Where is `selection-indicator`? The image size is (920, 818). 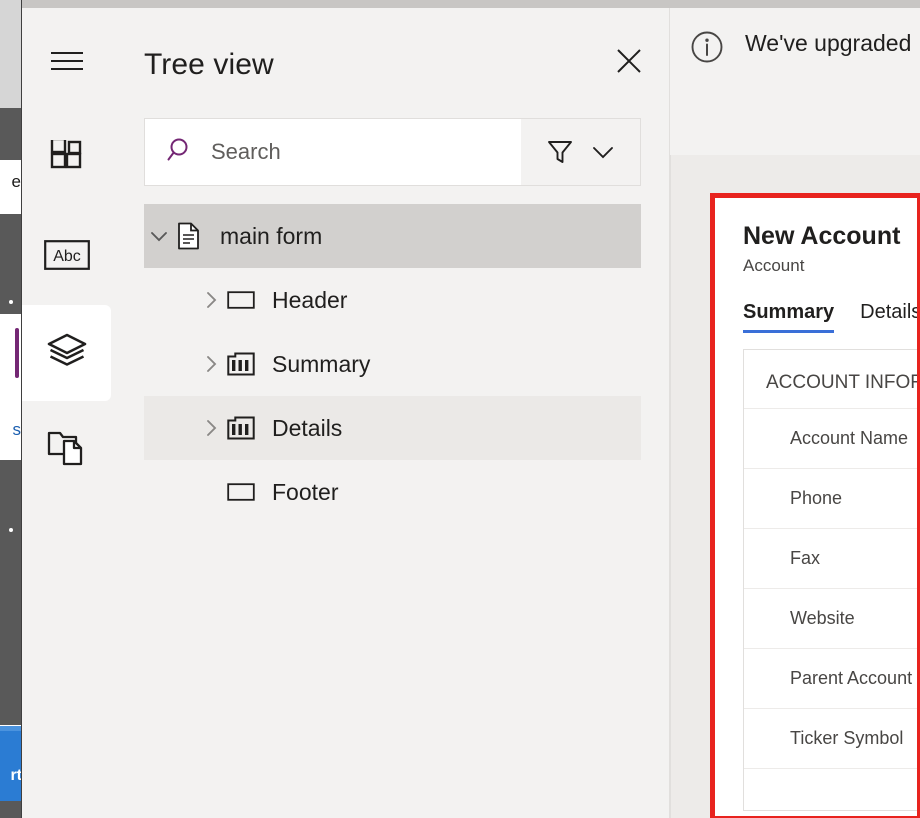
selection-indicator is located at coordinates (17, 353).